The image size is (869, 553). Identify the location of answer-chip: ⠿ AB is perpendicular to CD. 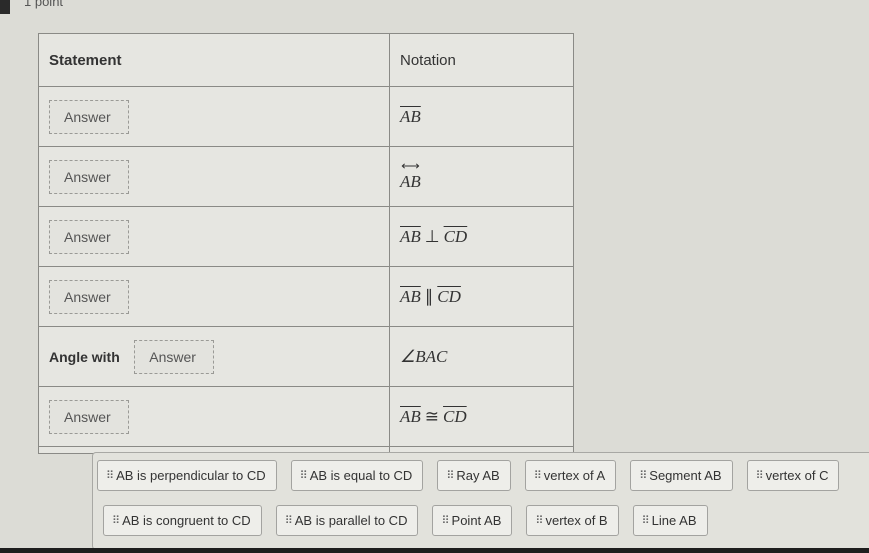
(187, 475).